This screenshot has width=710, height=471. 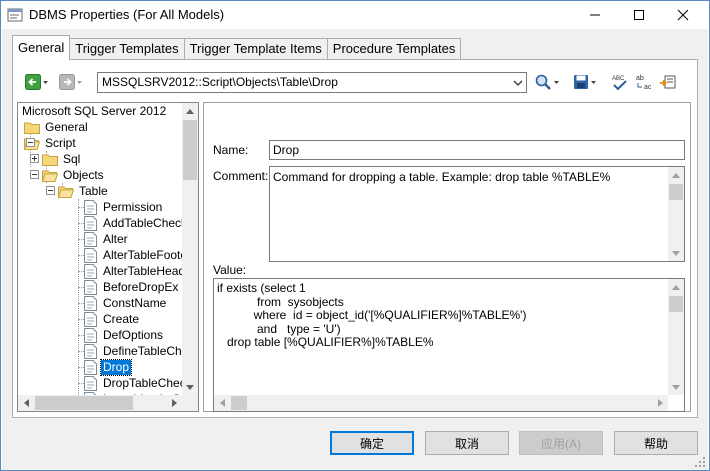 I want to click on save-icon, so click(x=581, y=82).